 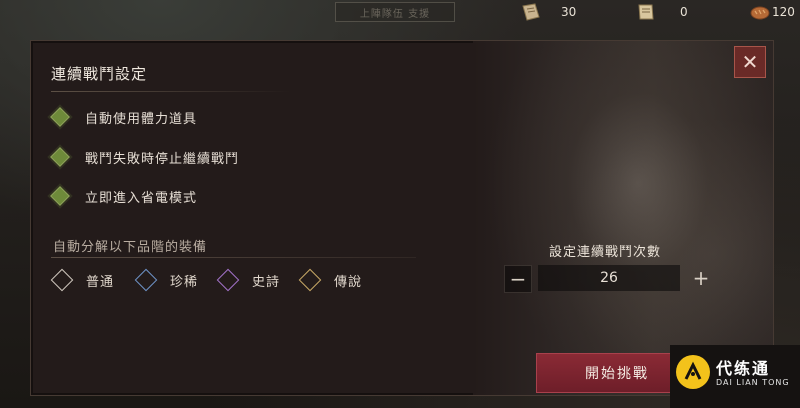 What do you see at coordinates (166, 280) in the screenshot?
I see `rarity-rare: 珍稀` at bounding box center [166, 280].